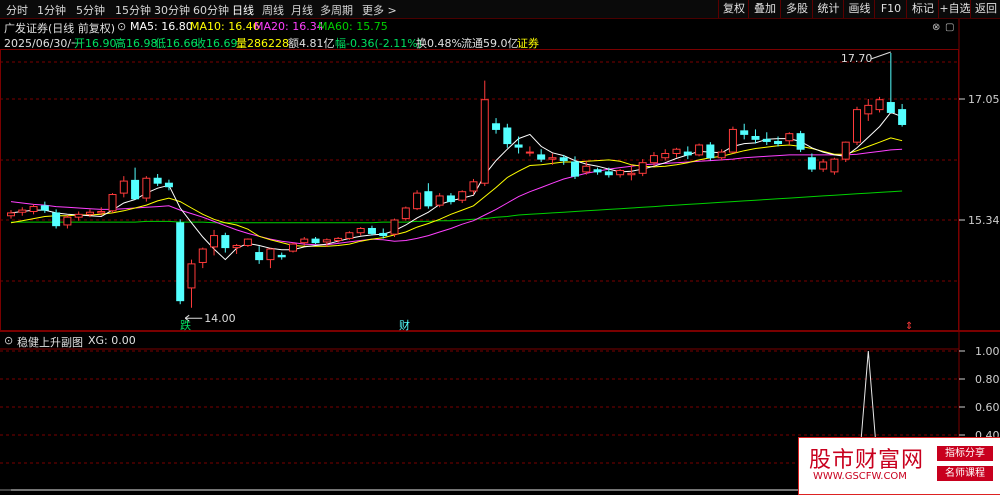 This screenshot has width=1000, height=495. I want to click on sub-xg-value: XG: 0.00, so click(112, 340).